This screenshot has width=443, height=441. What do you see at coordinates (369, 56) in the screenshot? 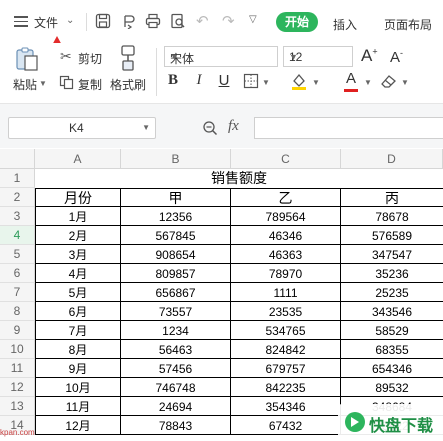
I see `grow-font-icon: A+` at bounding box center [369, 56].